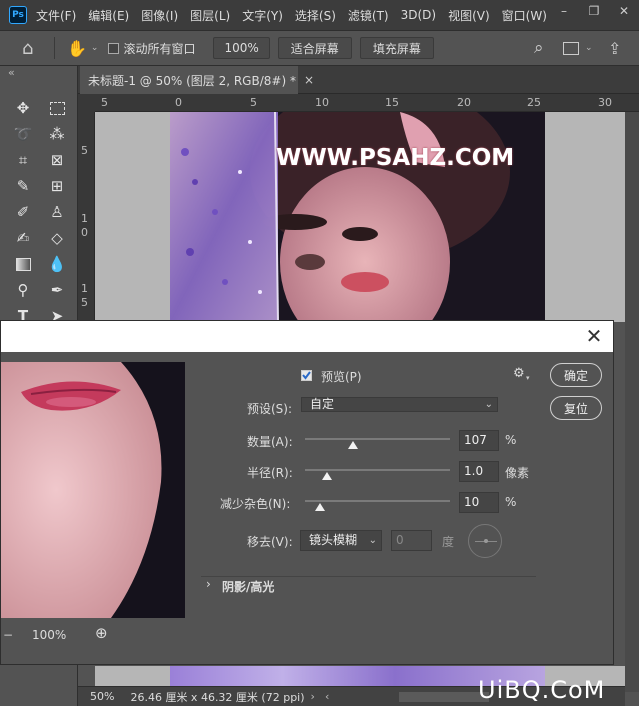  I want to click on reduce-noise-input: 10, so click(479, 502).